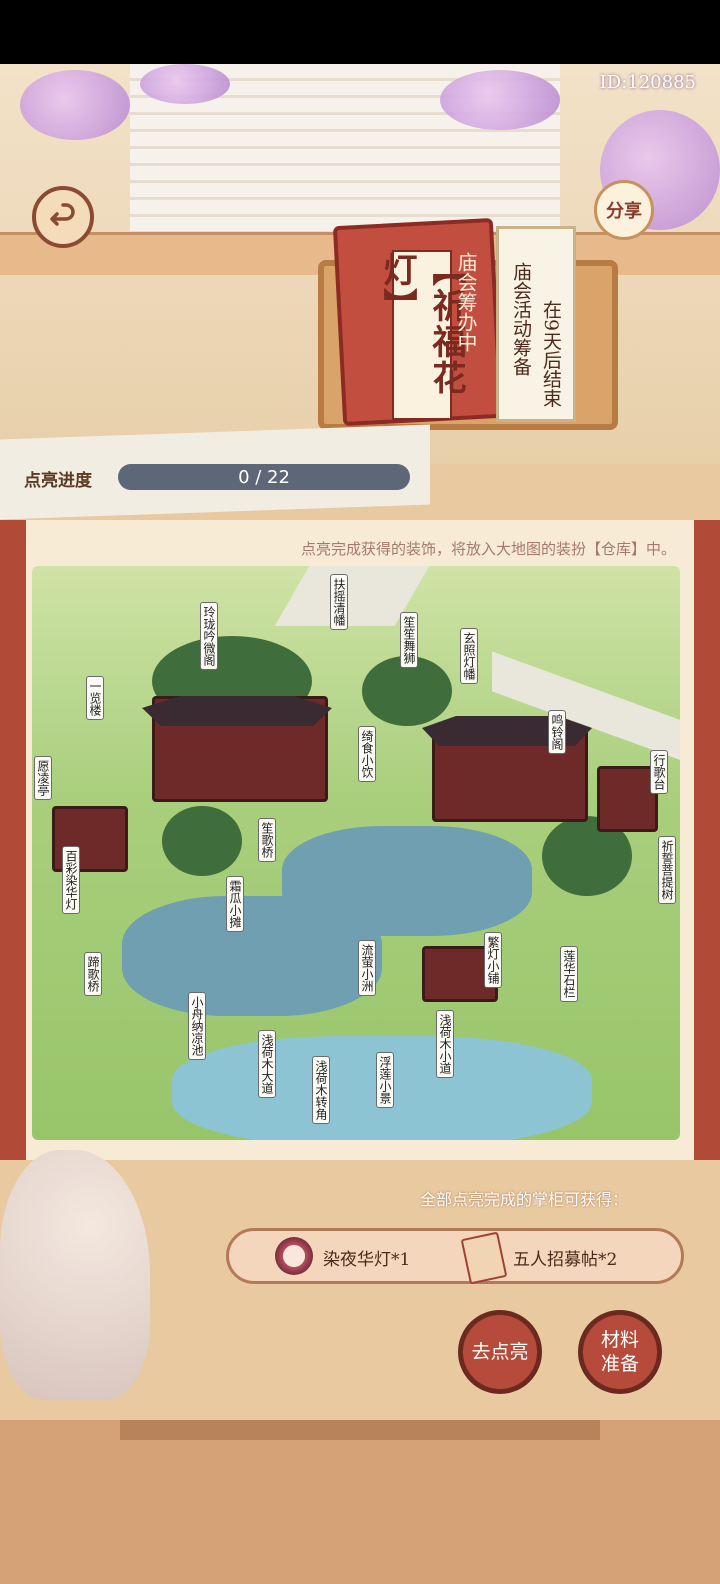  Describe the element at coordinates (667, 870) in the screenshot. I see `map-label: 祈誓菩提树` at that location.